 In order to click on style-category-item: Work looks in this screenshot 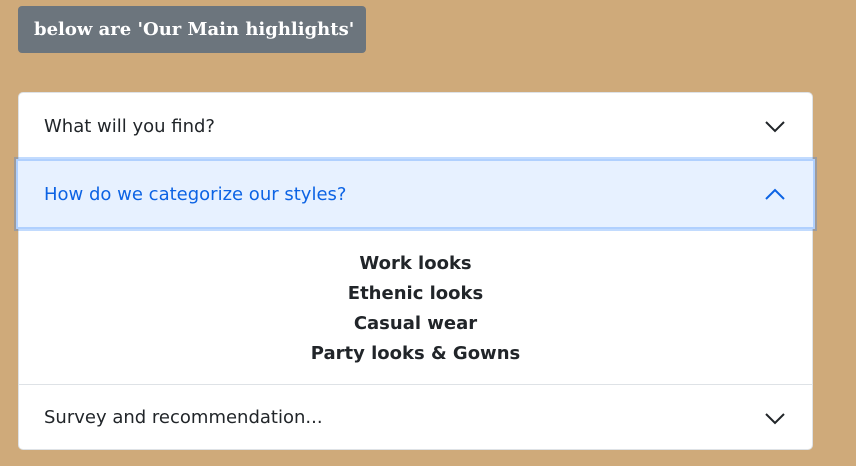, I will do `click(415, 263)`.